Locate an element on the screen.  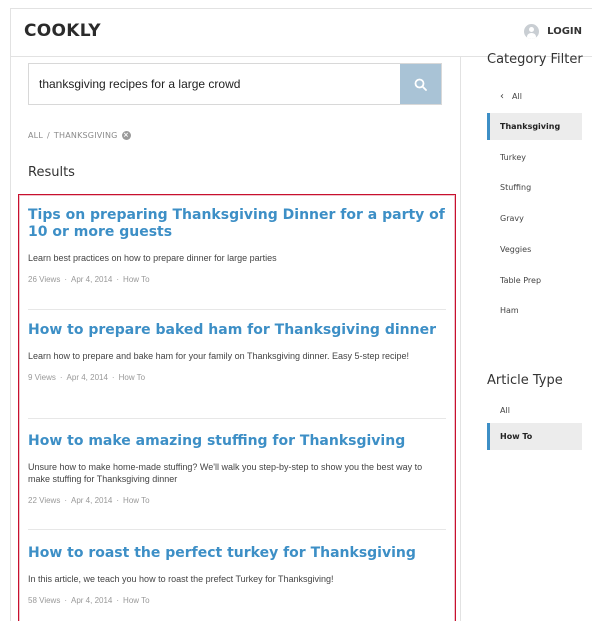
category-back-label: All is located at coordinates (517, 96).